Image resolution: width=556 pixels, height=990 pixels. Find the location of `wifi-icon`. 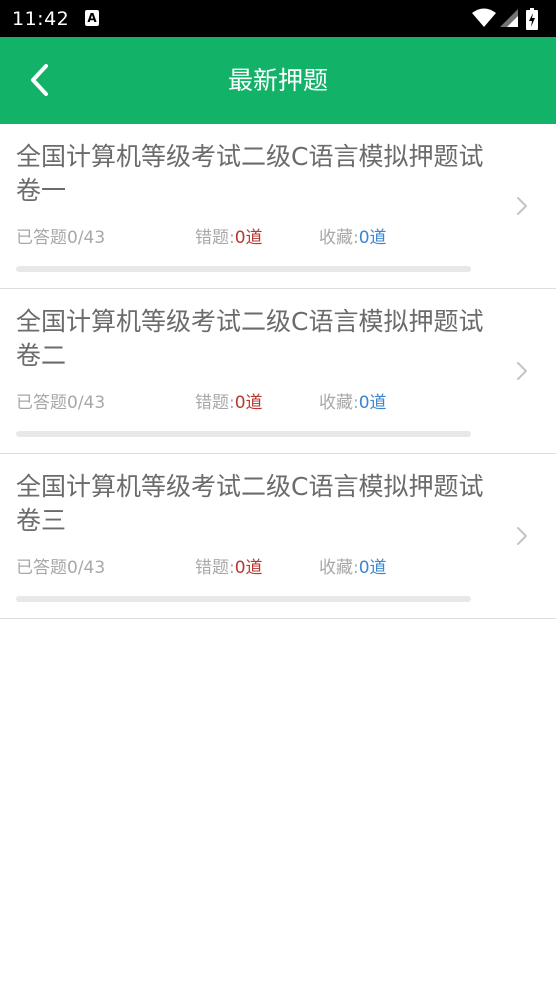

wifi-icon is located at coordinates (484, 17).